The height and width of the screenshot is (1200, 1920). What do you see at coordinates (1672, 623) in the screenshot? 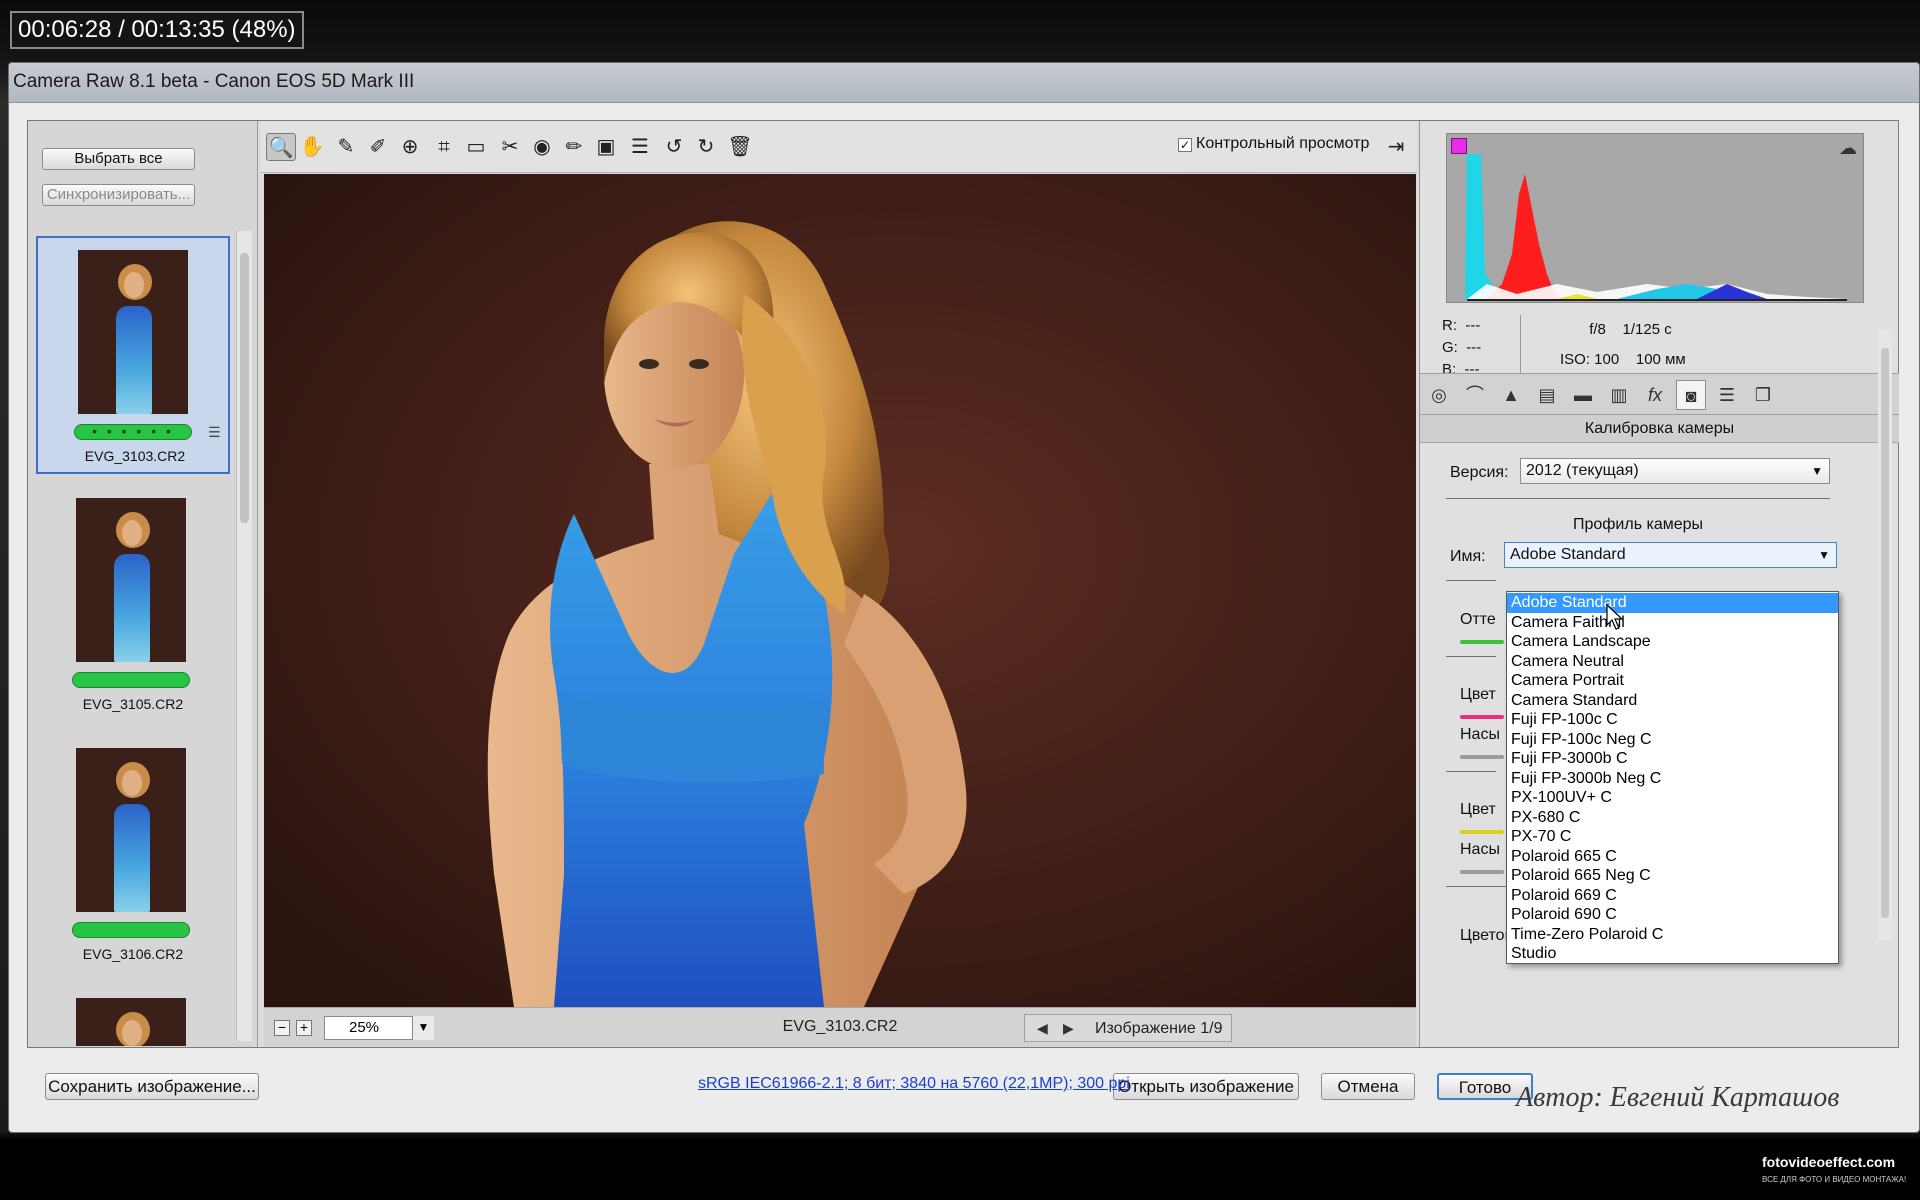
I see `profile-option: Camera Faithful` at bounding box center [1672, 623].